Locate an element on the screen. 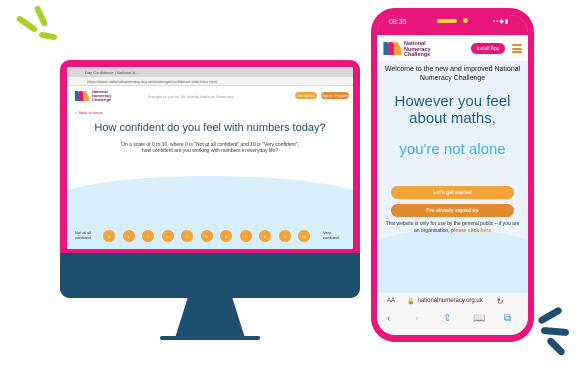 The height and width of the screenshot is (370, 581). hamburger-menu-icon is located at coordinates (517, 48).